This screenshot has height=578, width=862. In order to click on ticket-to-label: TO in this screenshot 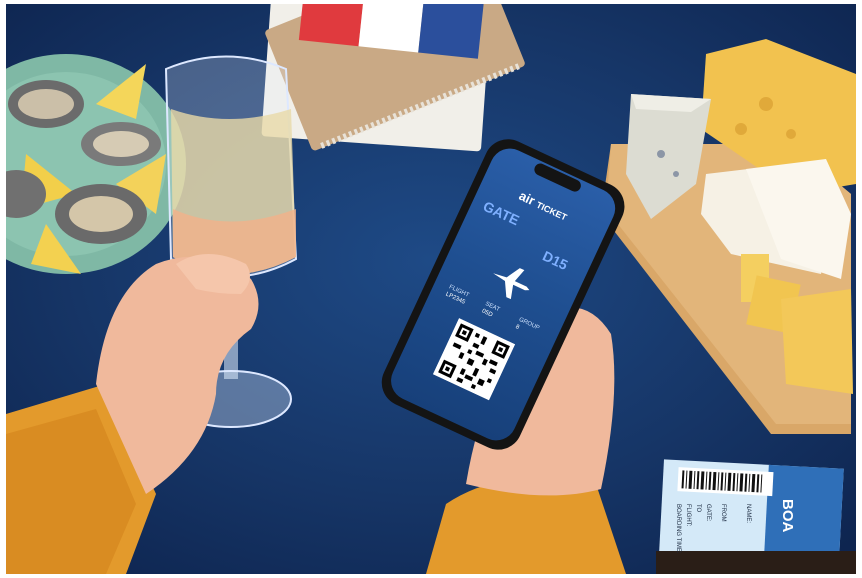, I will do `click(698, 508)`.